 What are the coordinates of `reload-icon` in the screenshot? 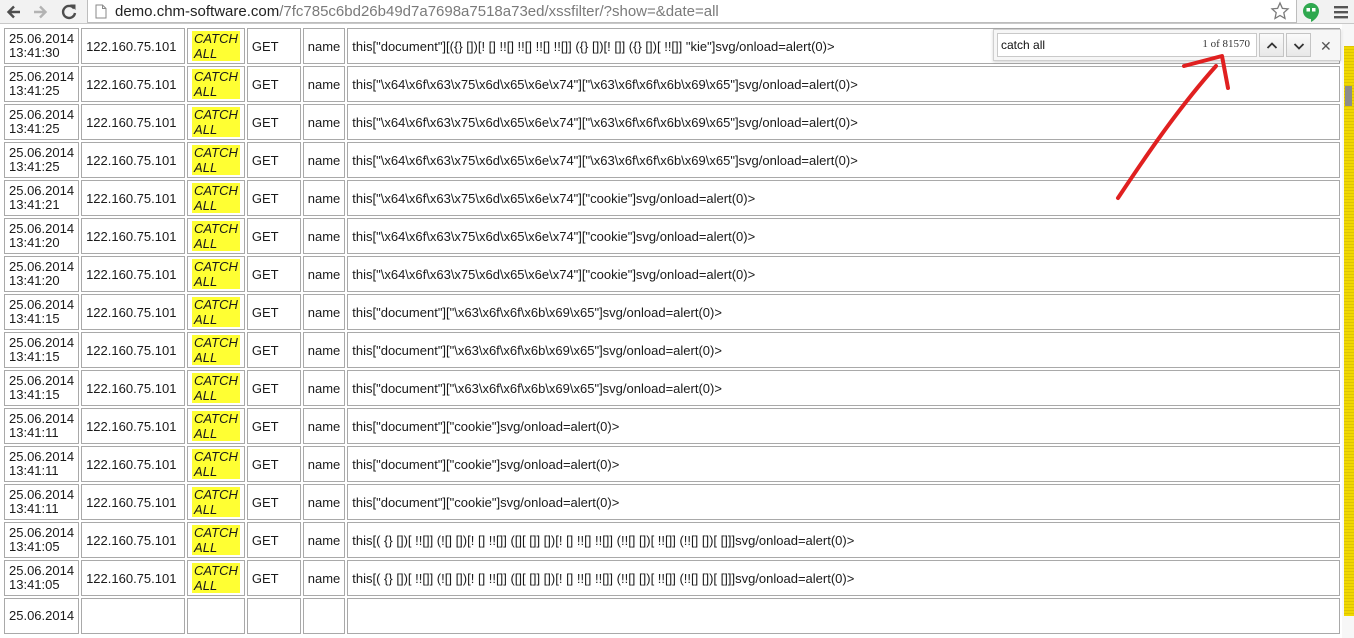 It's located at (69, 12).